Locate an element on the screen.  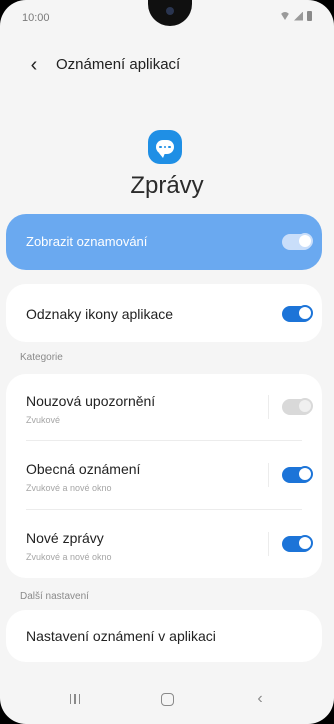
category-row-new-messages: Nové zprávy Zvukové a nové okno is located at coordinates (164, 544).